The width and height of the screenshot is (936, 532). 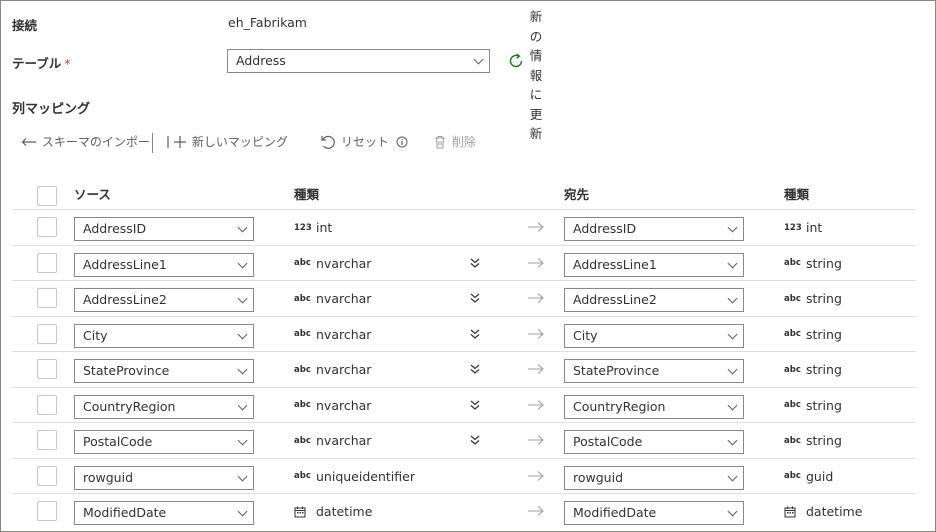 I want to click on destination-column-select: ModifiedDate, so click(x=654, y=513).